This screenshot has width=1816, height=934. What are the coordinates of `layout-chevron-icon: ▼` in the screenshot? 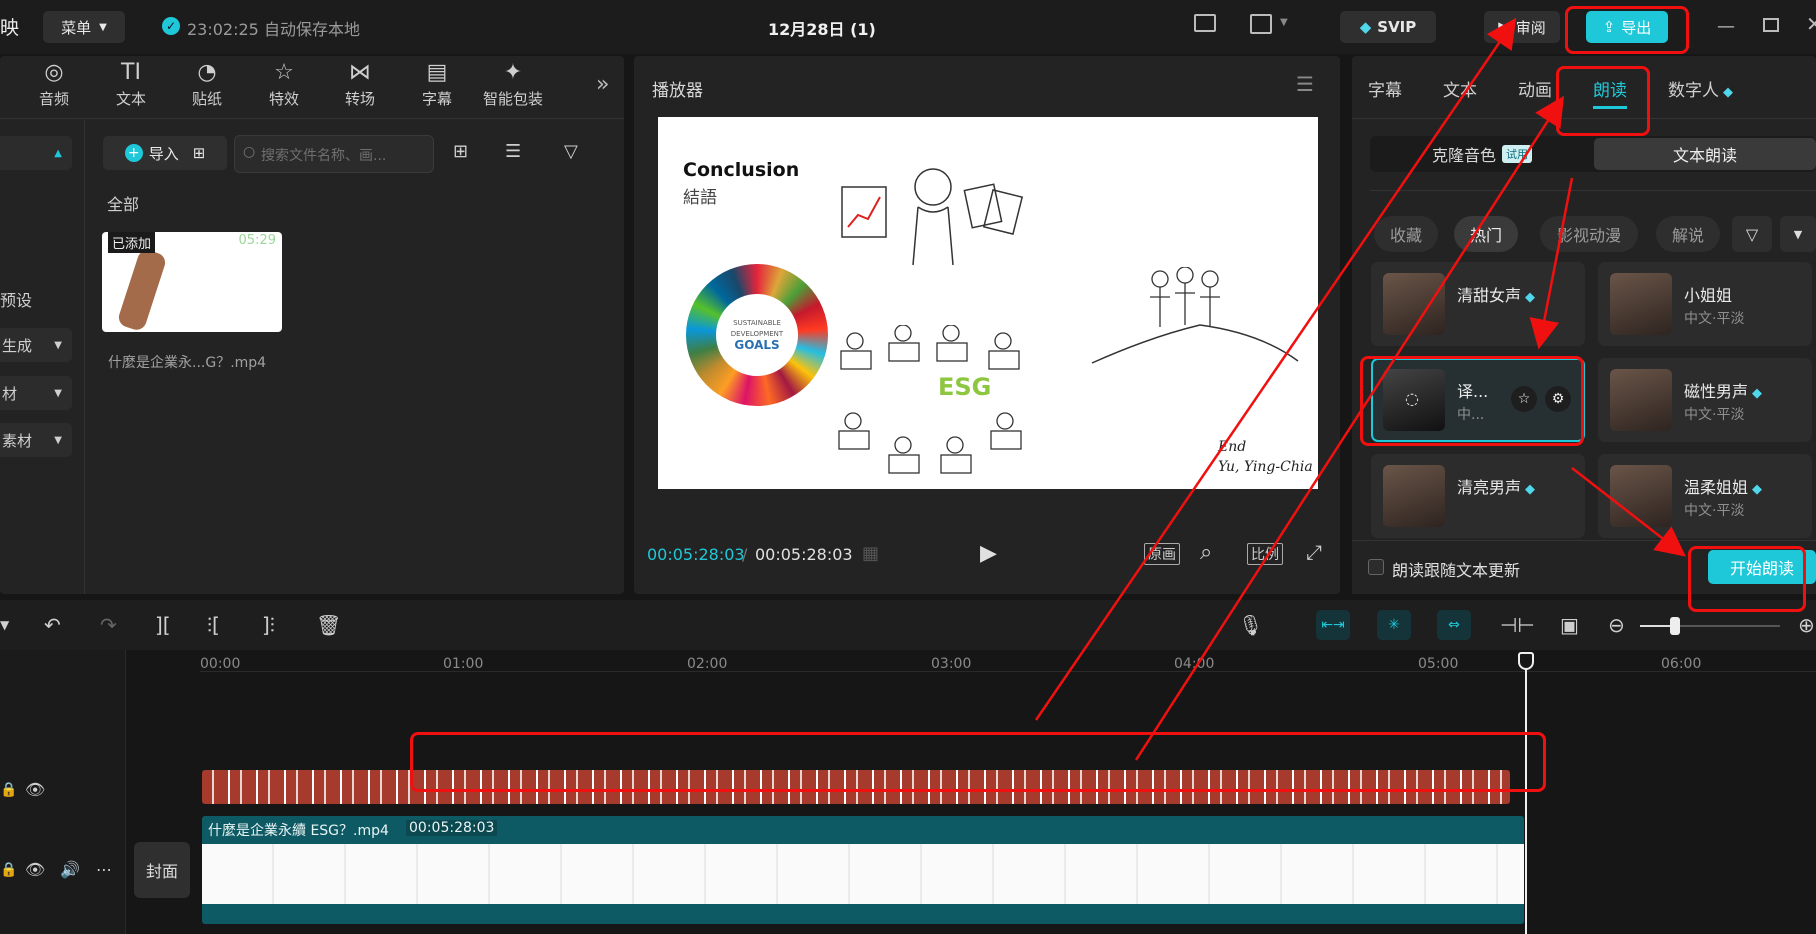 It's located at (1284, 22).